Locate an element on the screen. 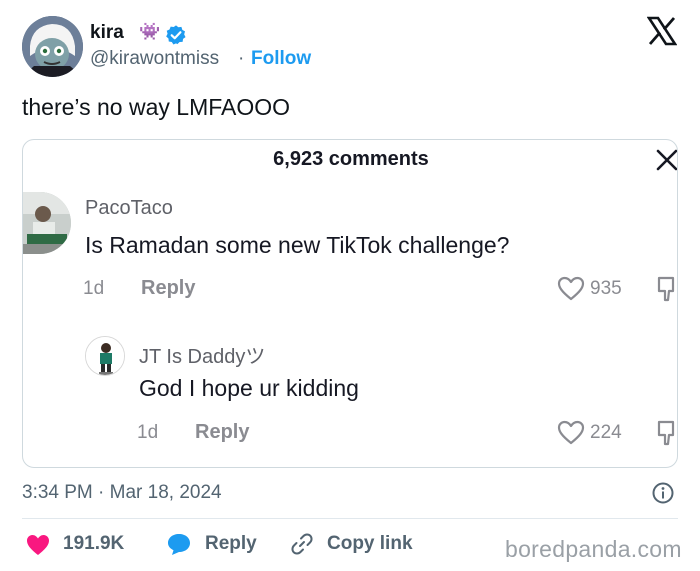  comment-text: God I hope ur kidding is located at coordinates (249, 388).